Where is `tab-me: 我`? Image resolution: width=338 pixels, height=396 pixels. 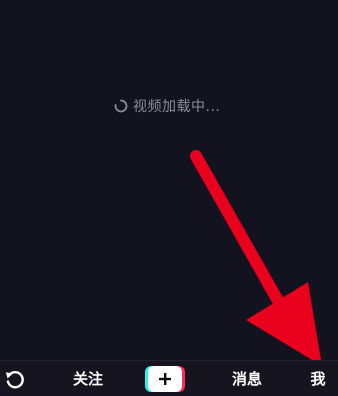 tab-me: 我 is located at coordinates (318, 378).